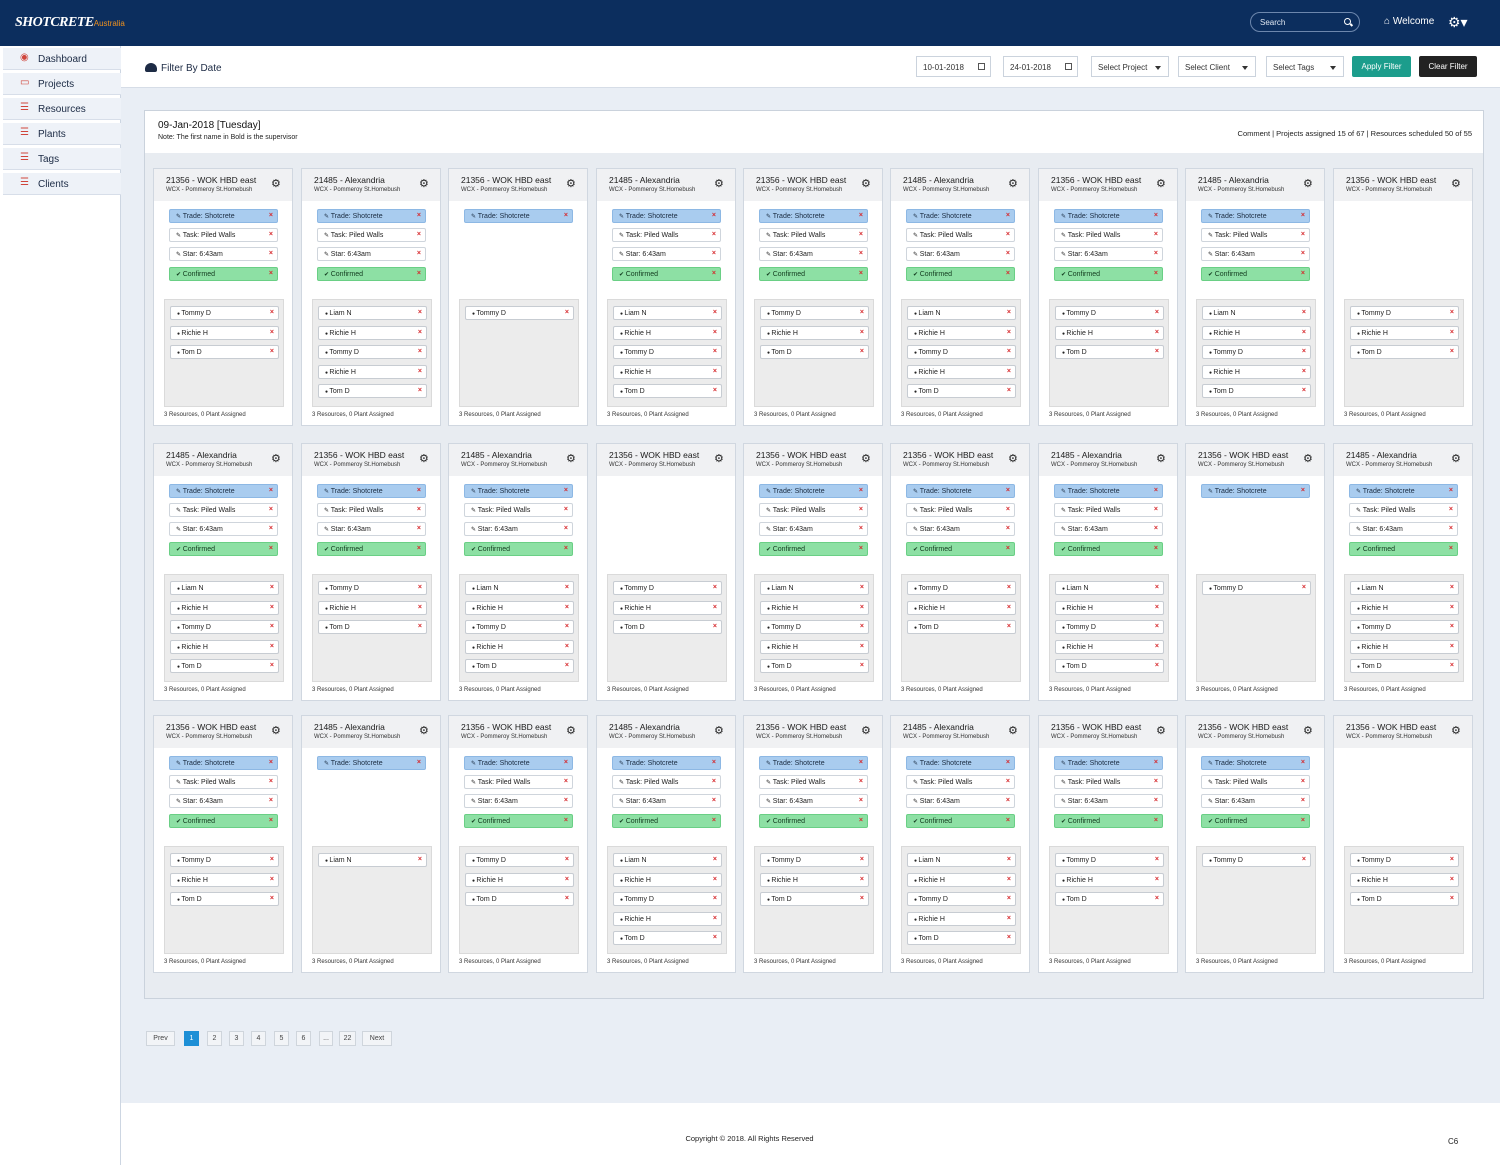 This screenshot has width=1500, height=1165. What do you see at coordinates (519, 353) in the screenshot?
I see `resource-dropzone: ● Tommy D ×` at bounding box center [519, 353].